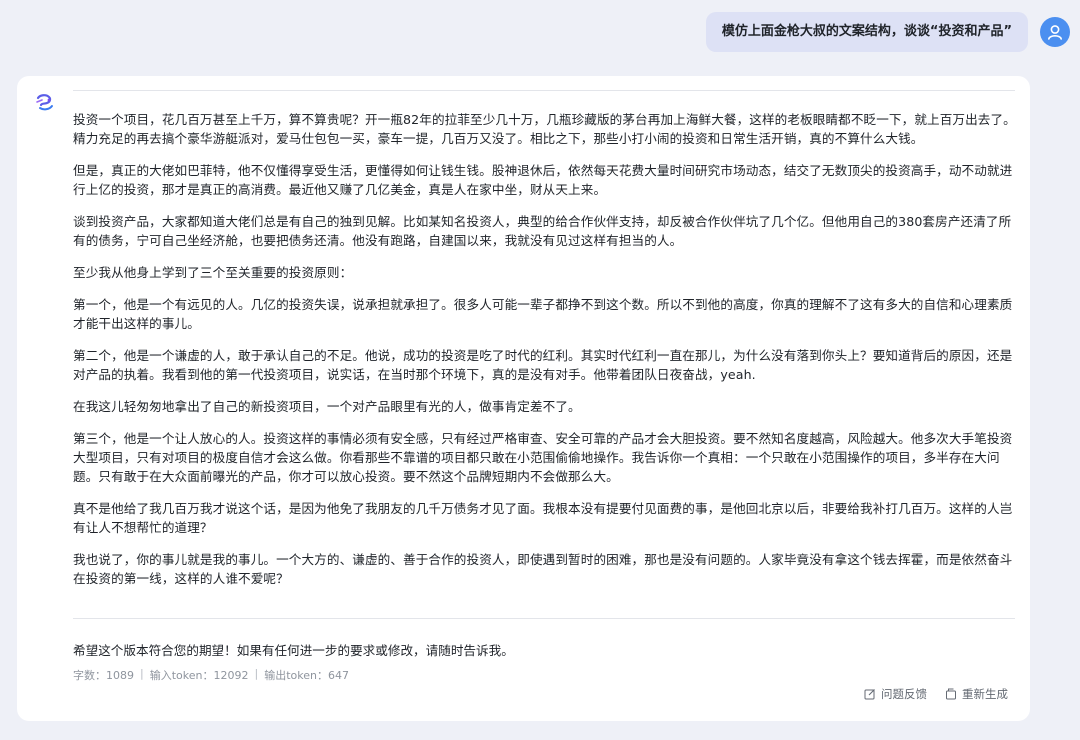 This screenshot has height=740, width=1080. Describe the element at coordinates (544, 90) in the screenshot. I see `top-divider` at that location.